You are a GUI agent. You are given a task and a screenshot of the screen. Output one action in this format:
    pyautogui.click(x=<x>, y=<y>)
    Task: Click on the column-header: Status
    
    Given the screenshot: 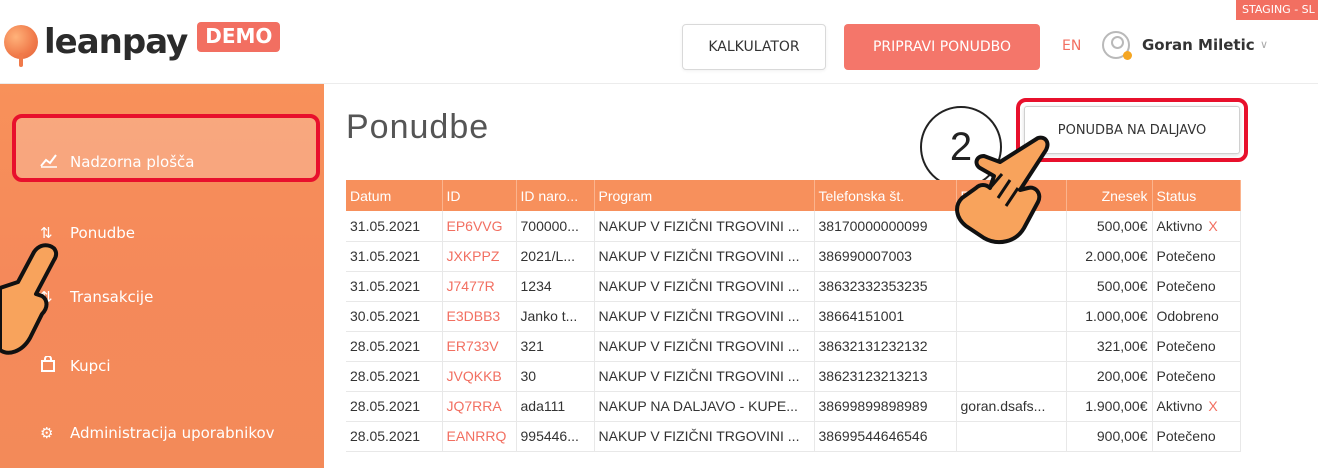 What is the action you would take?
    pyautogui.click(x=1196, y=195)
    